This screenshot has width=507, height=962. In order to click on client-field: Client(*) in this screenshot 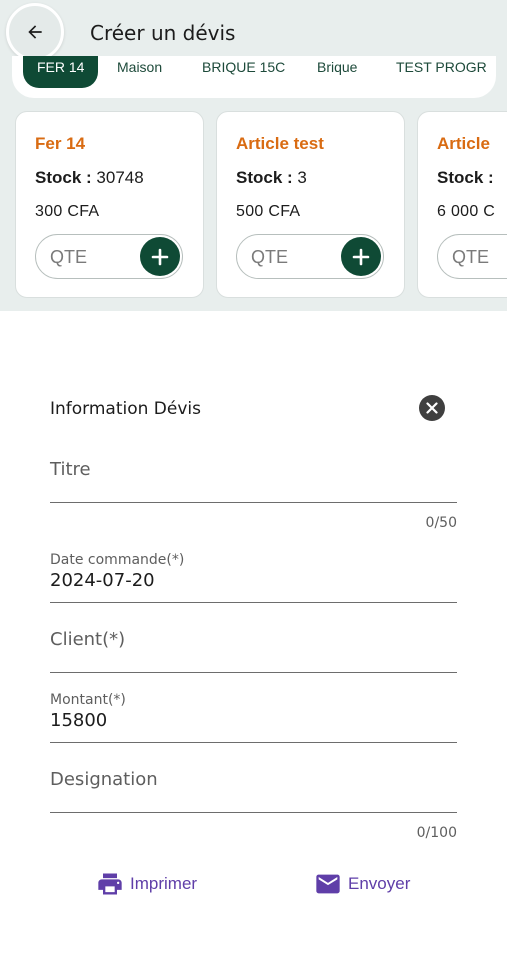, I will do `click(253, 647)`.